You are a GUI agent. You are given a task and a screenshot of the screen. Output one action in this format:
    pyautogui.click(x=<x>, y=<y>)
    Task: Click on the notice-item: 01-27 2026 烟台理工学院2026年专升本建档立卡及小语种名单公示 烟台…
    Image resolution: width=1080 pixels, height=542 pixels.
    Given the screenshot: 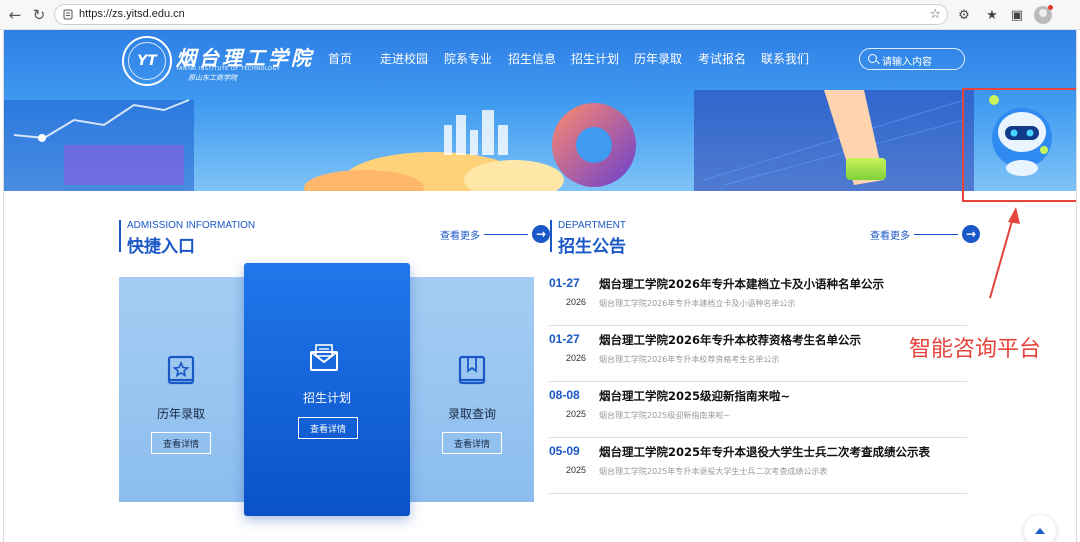 What is the action you would take?
    pyautogui.click(x=758, y=298)
    